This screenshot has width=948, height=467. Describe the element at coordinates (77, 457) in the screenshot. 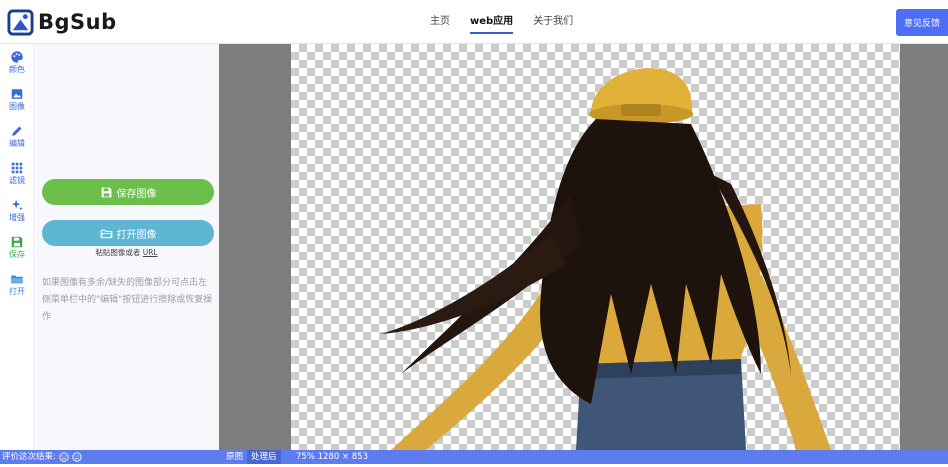

I see `frown-icon` at that location.